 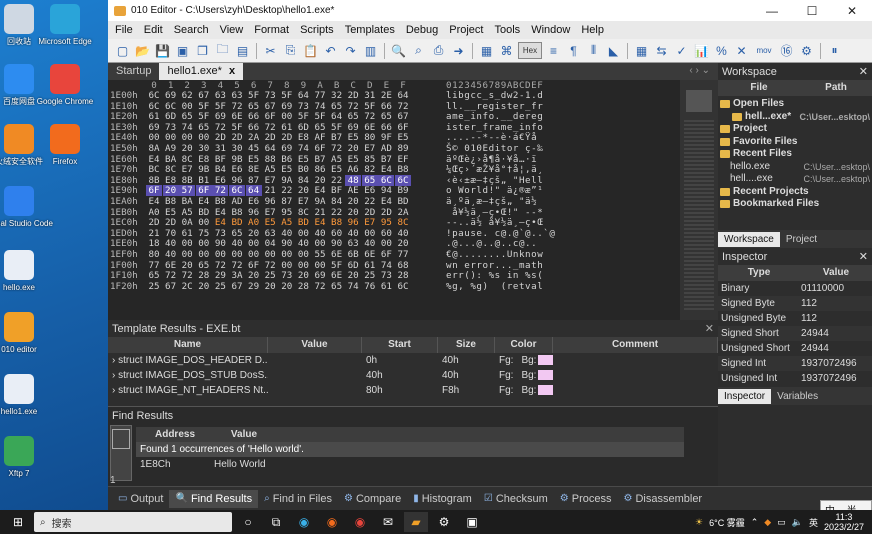 I want to click on hex-byte: 28, so click(x=204, y=275).